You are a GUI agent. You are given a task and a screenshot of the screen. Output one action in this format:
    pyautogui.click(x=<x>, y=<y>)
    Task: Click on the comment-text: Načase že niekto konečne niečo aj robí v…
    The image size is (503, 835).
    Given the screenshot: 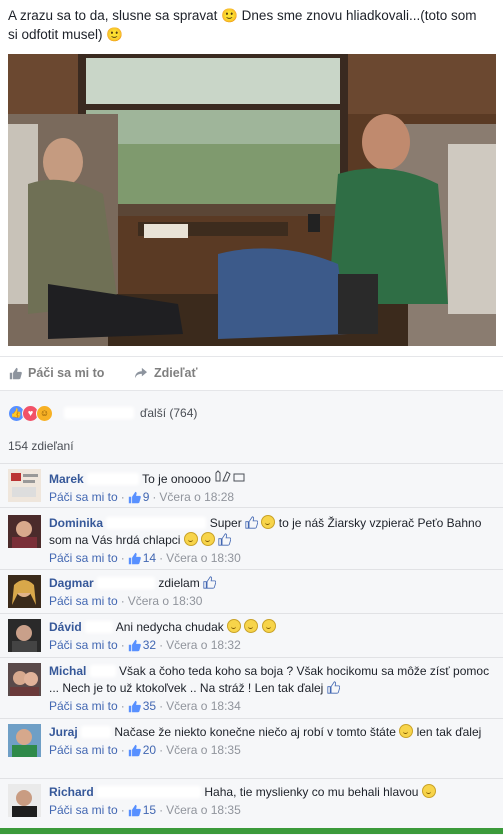 What is the action you would take?
    pyautogui.click(x=255, y=732)
    